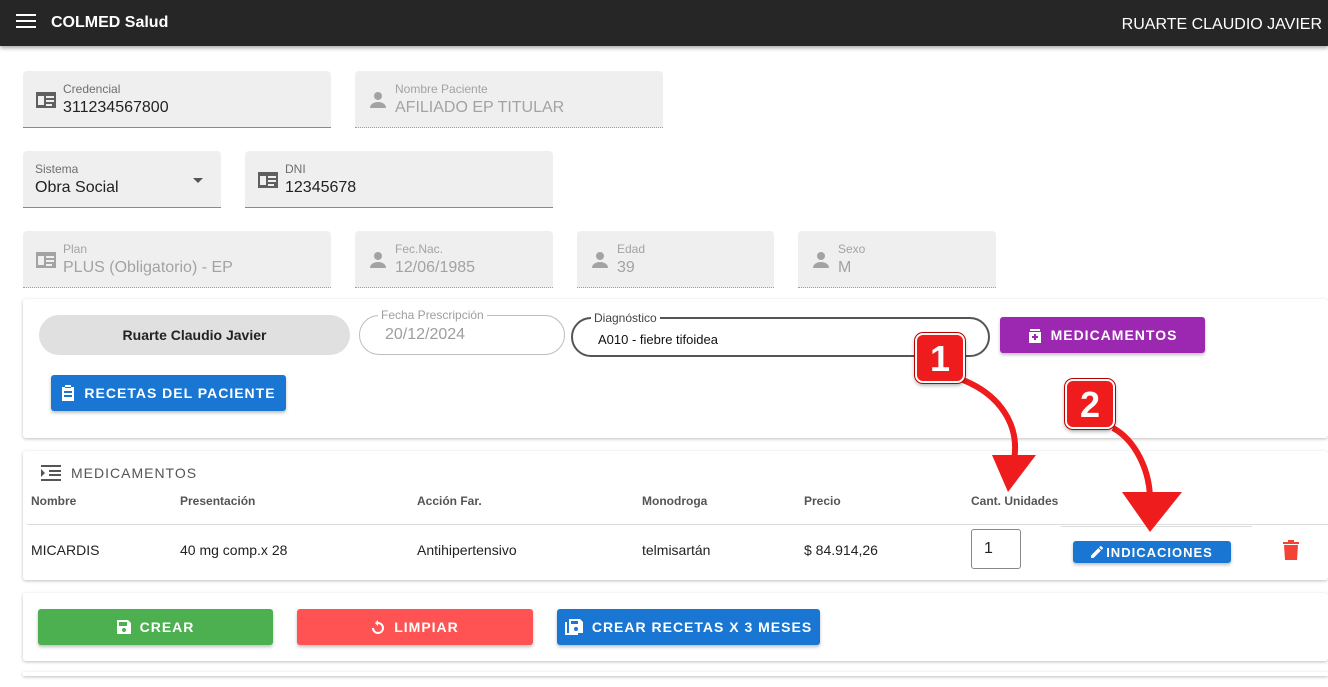 The height and width of the screenshot is (687, 1328). What do you see at coordinates (676, 550) in the screenshot?
I see `cell-monodroga: telmisartán` at bounding box center [676, 550].